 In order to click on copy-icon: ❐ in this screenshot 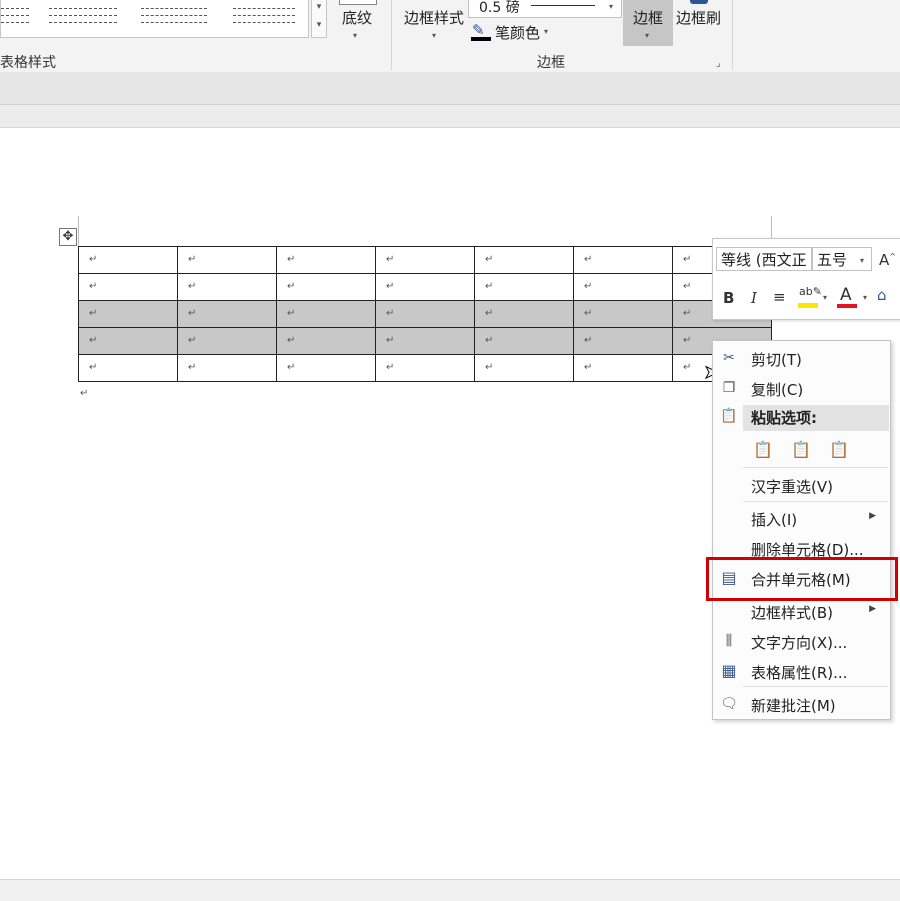, I will do `click(729, 388)`.